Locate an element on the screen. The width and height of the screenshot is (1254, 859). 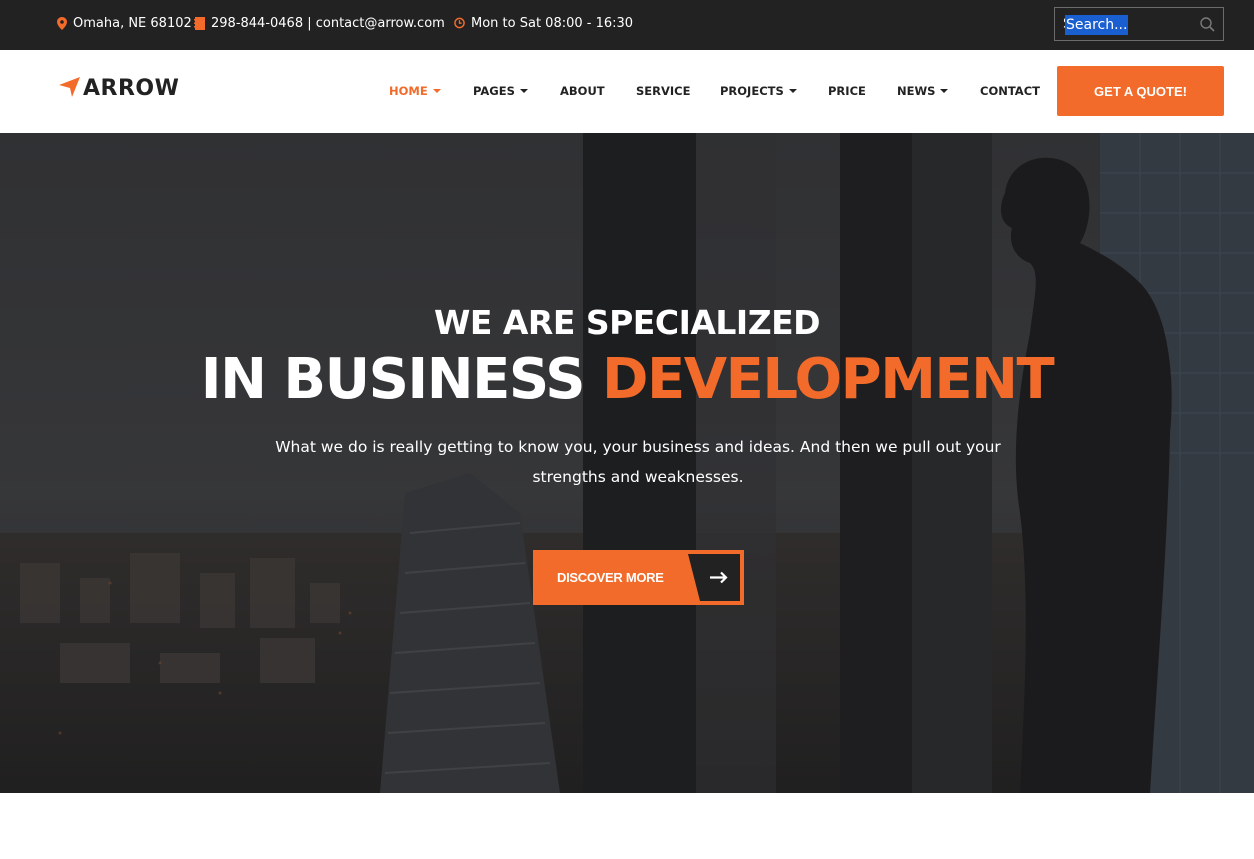
nav-contact: CONTACT is located at coordinates (1010, 91).